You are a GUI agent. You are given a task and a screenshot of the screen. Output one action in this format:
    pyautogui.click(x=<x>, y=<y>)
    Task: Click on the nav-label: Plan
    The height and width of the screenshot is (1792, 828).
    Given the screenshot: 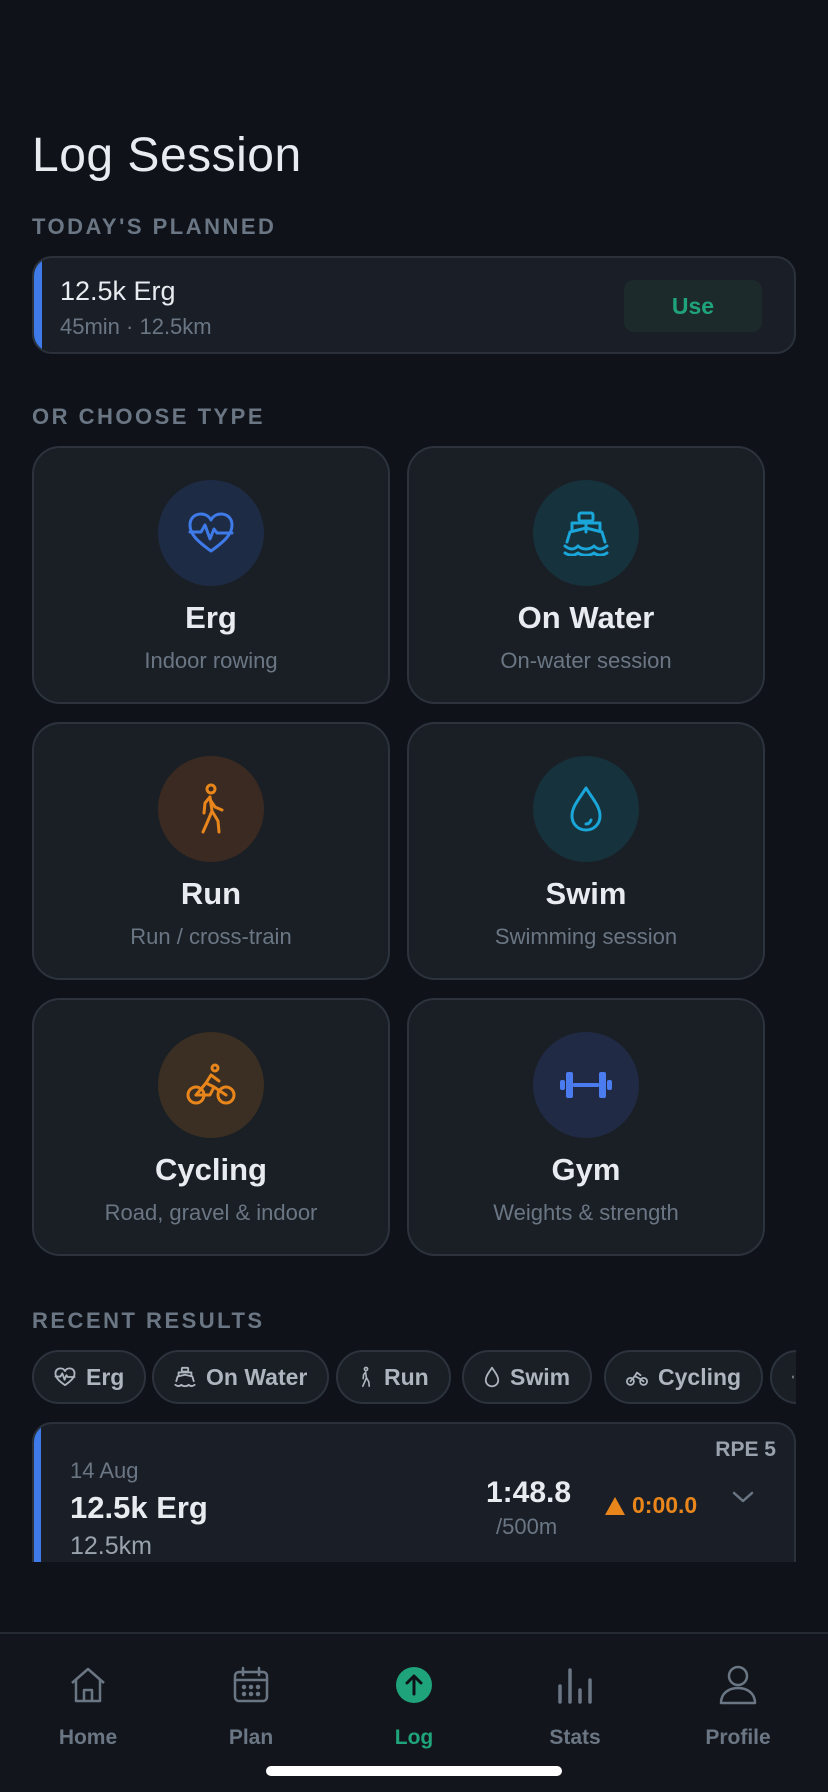 What is the action you would take?
    pyautogui.click(x=251, y=1737)
    